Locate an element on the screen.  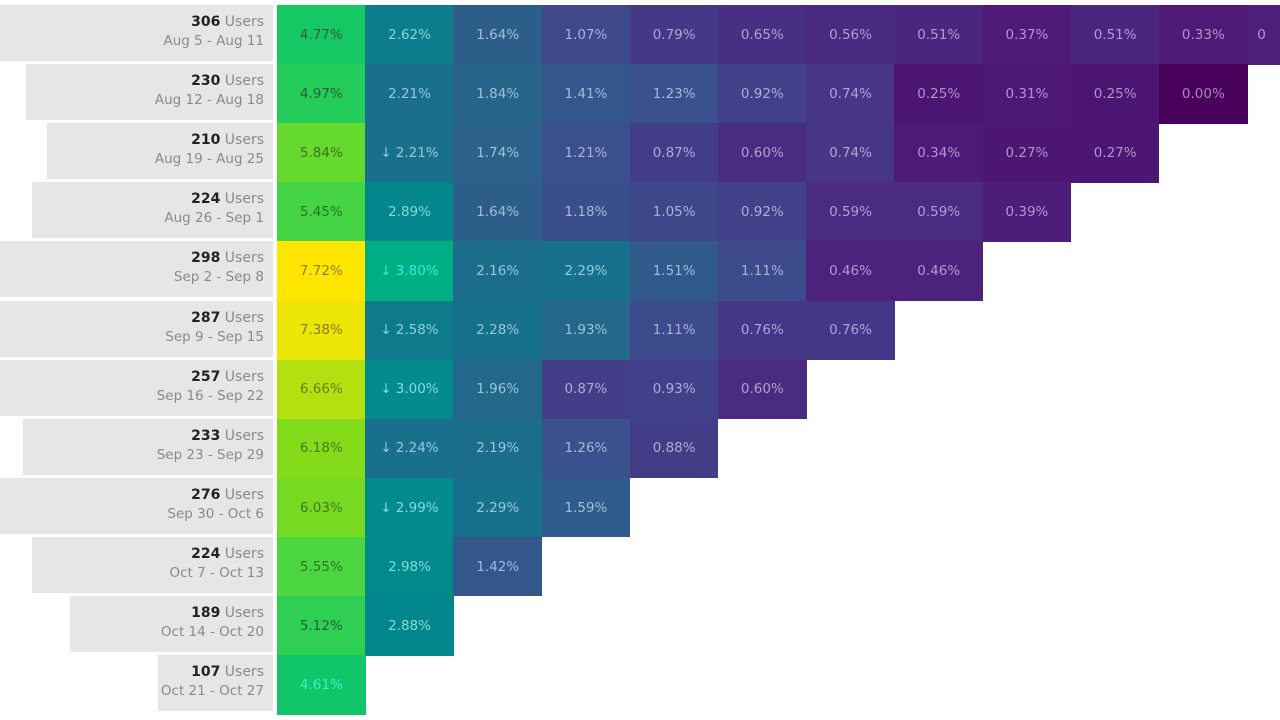
cell-value: 5.55% is located at coordinates (321, 566).